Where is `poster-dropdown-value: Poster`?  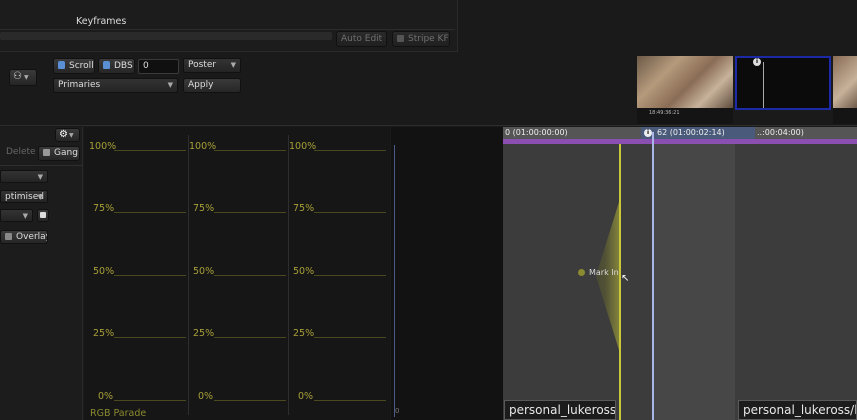 poster-dropdown-value: Poster is located at coordinates (202, 65).